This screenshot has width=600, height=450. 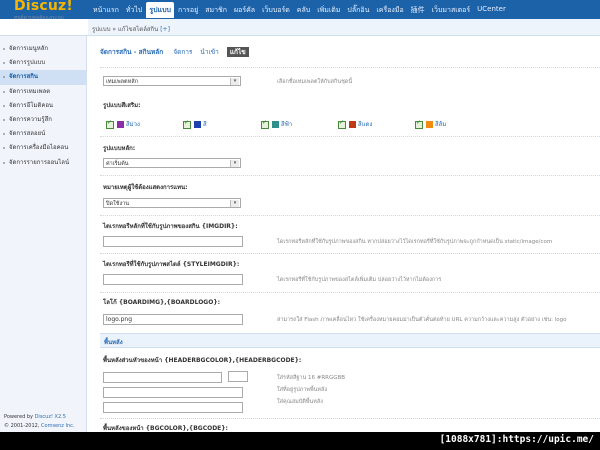 What do you see at coordinates (173, 392) in the screenshot?
I see `headerbg-image-input` at bounding box center [173, 392].